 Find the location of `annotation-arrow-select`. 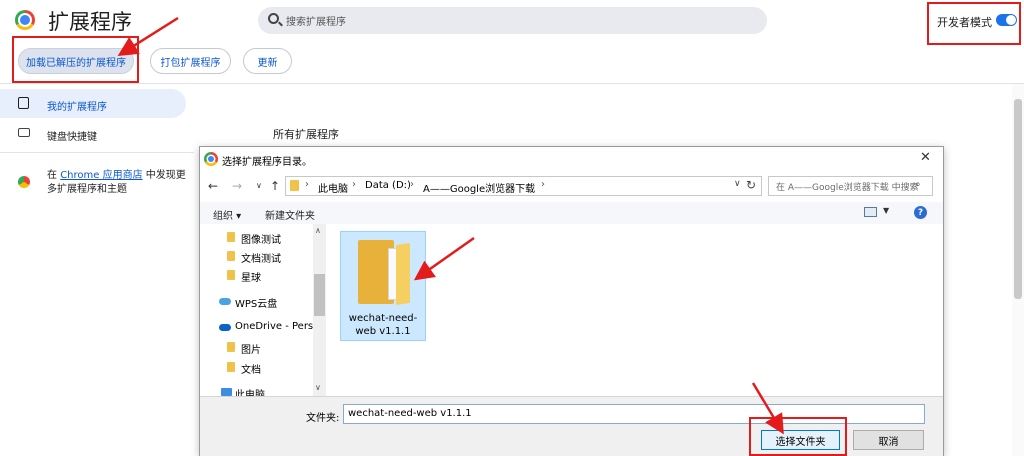

annotation-arrow-select is located at coordinates (767, 408).